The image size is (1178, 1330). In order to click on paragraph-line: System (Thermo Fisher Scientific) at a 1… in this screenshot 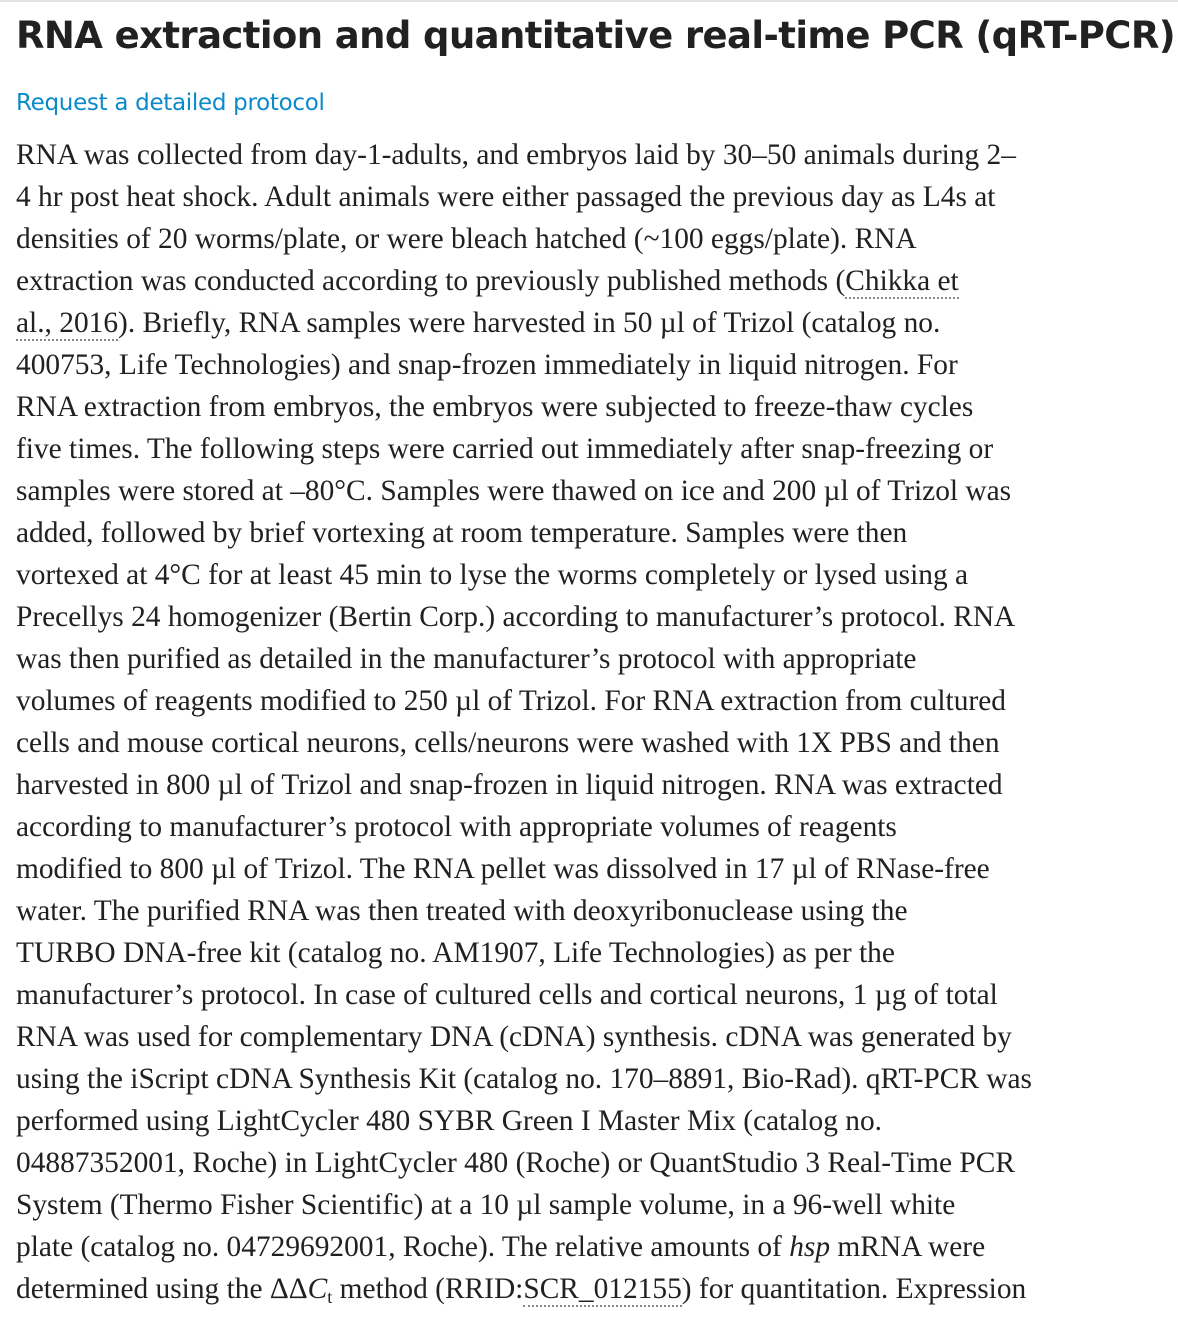, I will do `click(486, 1205)`.